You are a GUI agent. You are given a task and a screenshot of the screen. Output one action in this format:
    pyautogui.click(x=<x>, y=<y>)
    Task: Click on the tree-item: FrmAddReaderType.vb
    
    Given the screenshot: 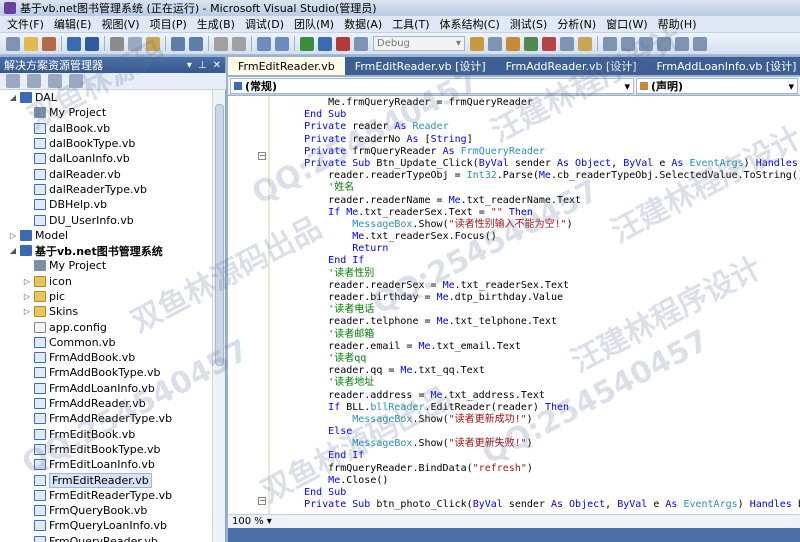 What is the action you would take?
    pyautogui.click(x=106, y=418)
    